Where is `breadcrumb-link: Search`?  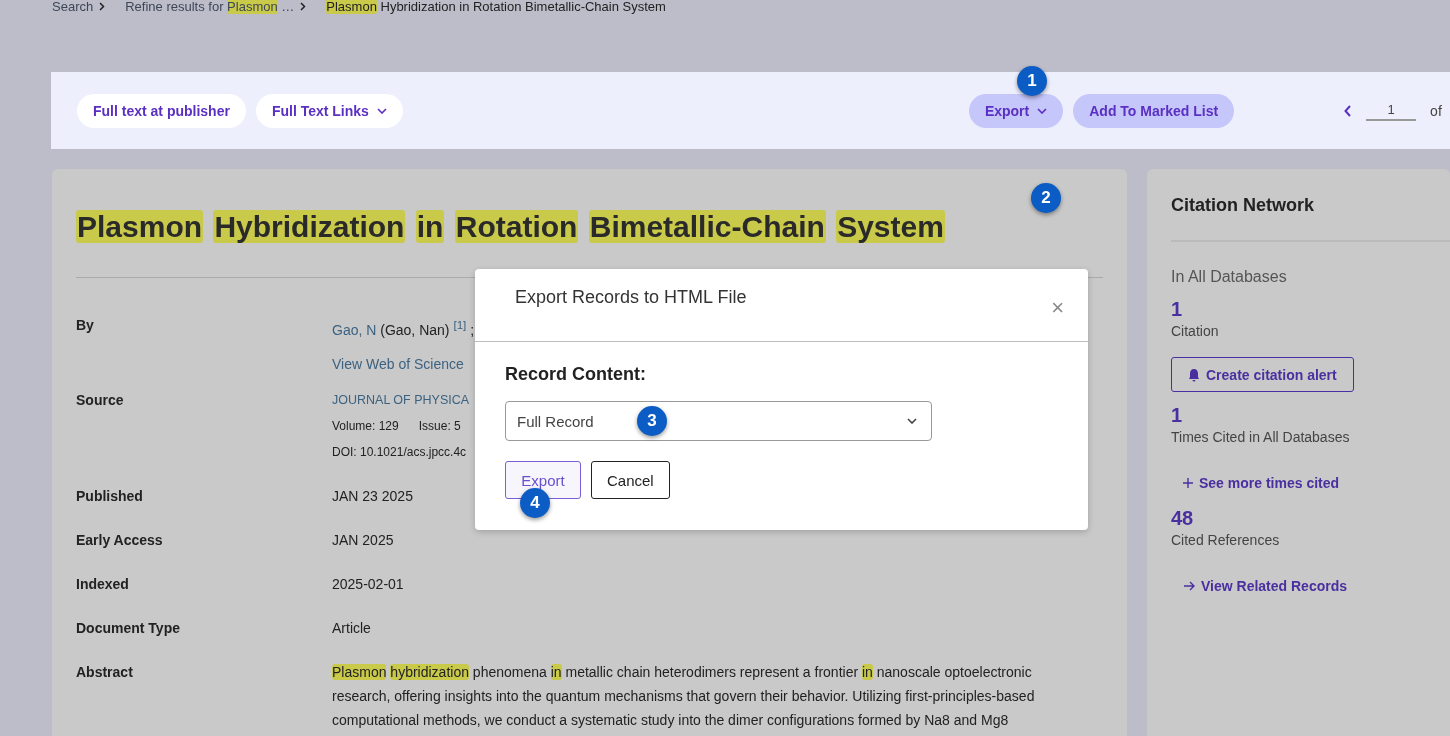
breadcrumb-link: Search is located at coordinates (73, 7).